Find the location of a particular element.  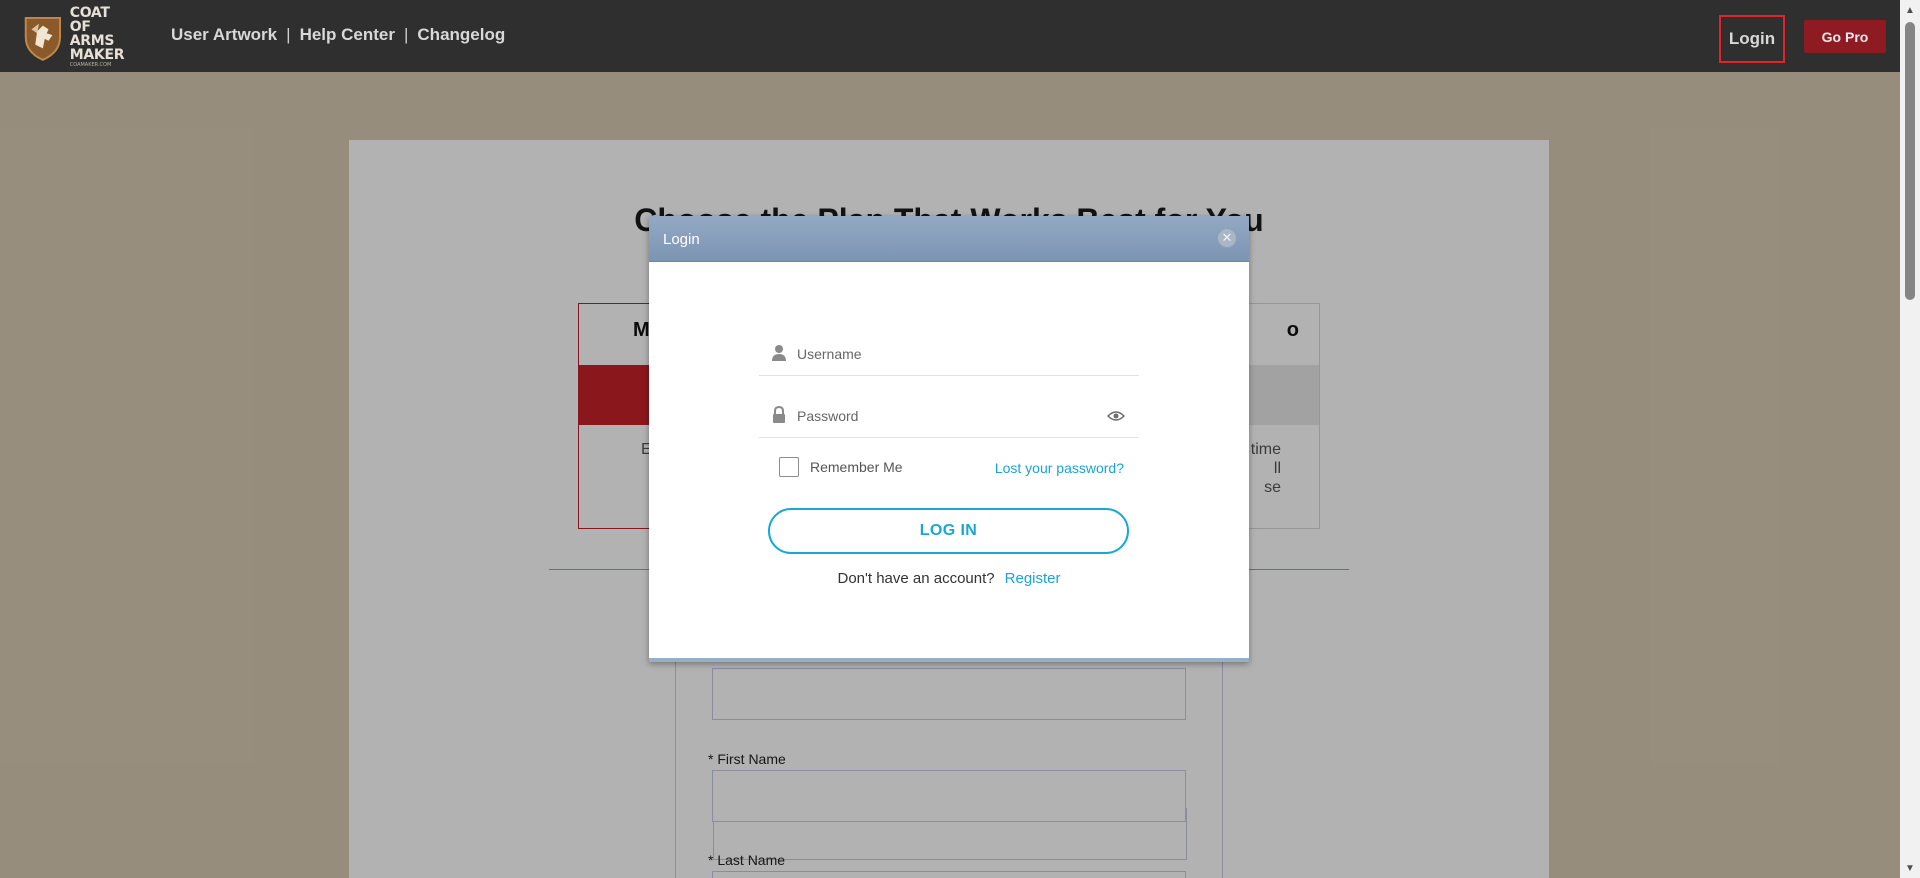

username-row is located at coordinates (949, 355).